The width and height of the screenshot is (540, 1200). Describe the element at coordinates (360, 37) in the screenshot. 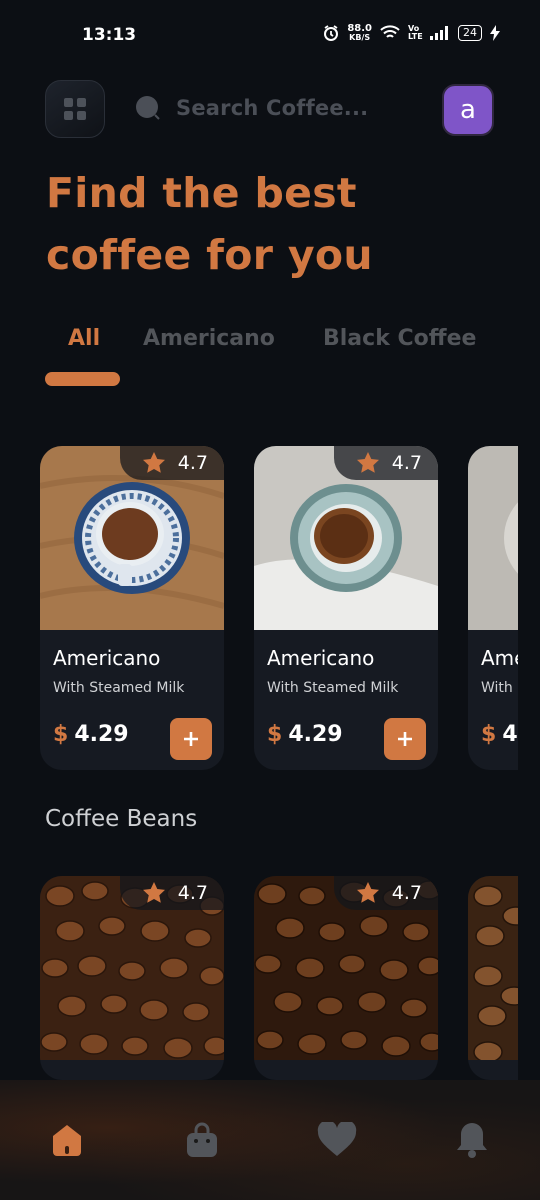

I see `network-speed-unit: KB/S` at that location.